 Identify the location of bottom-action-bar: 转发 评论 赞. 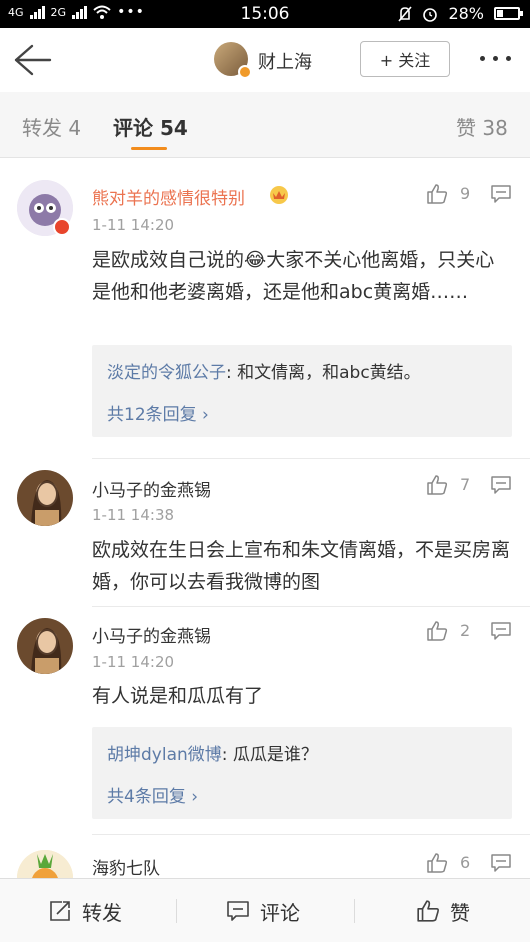
(265, 910).